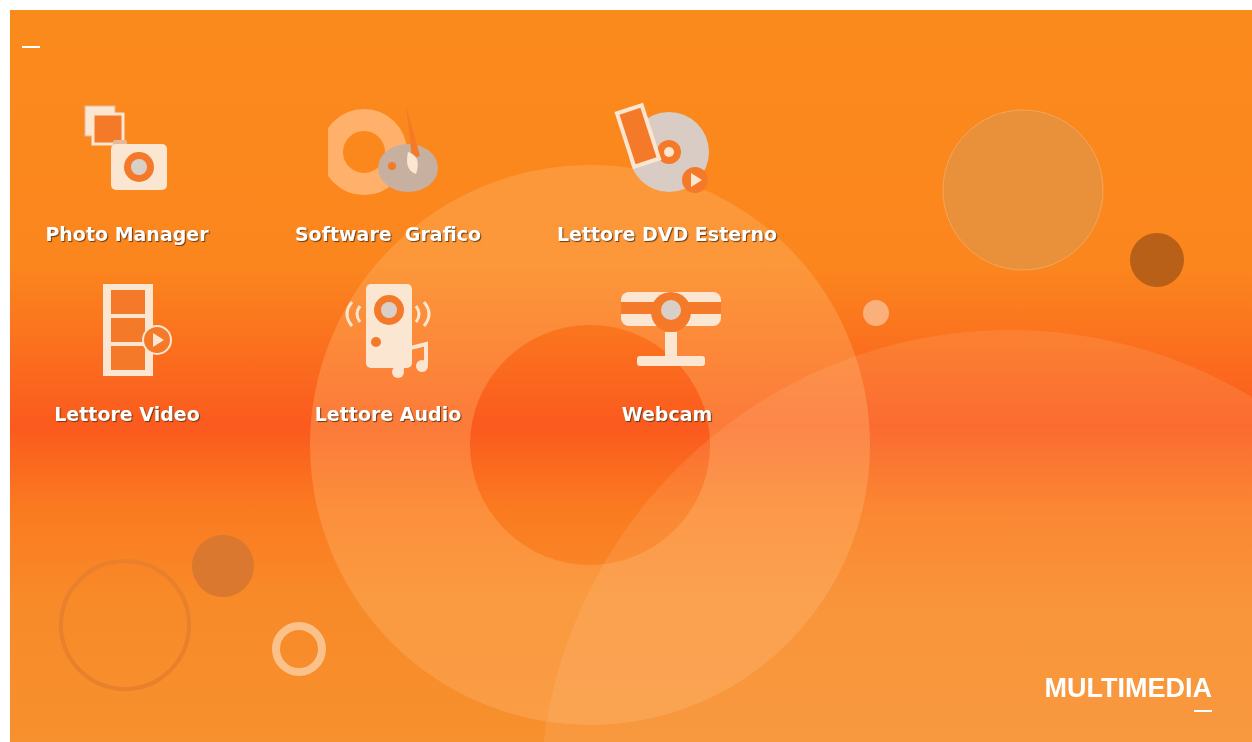 This screenshot has height=742, width=1252. What do you see at coordinates (1128, 688) in the screenshot?
I see `section-title: MULTIMEDIA` at bounding box center [1128, 688].